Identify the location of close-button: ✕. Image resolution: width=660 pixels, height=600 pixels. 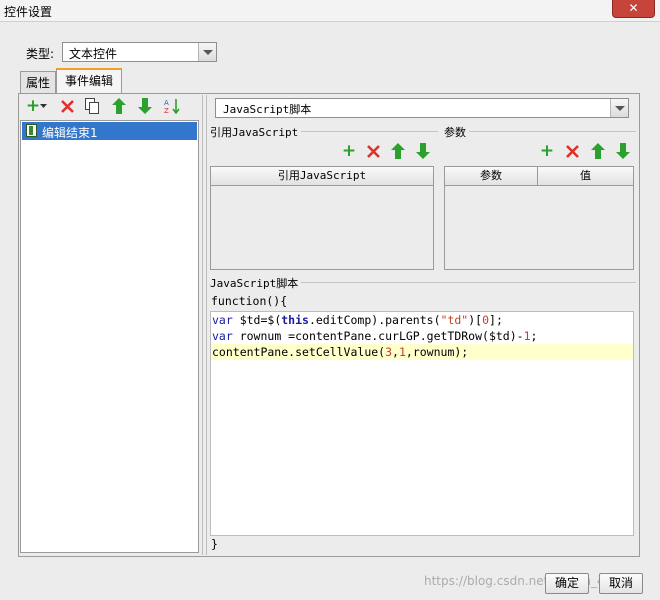
(633, 9).